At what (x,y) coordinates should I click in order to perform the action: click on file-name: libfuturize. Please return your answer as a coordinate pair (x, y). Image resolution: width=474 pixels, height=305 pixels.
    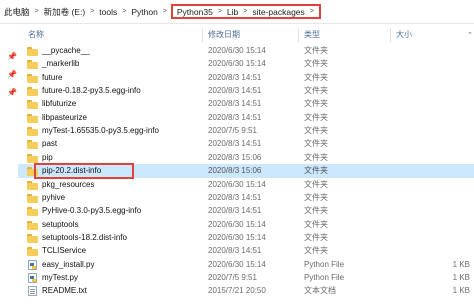
    Looking at the image, I should click on (59, 104).